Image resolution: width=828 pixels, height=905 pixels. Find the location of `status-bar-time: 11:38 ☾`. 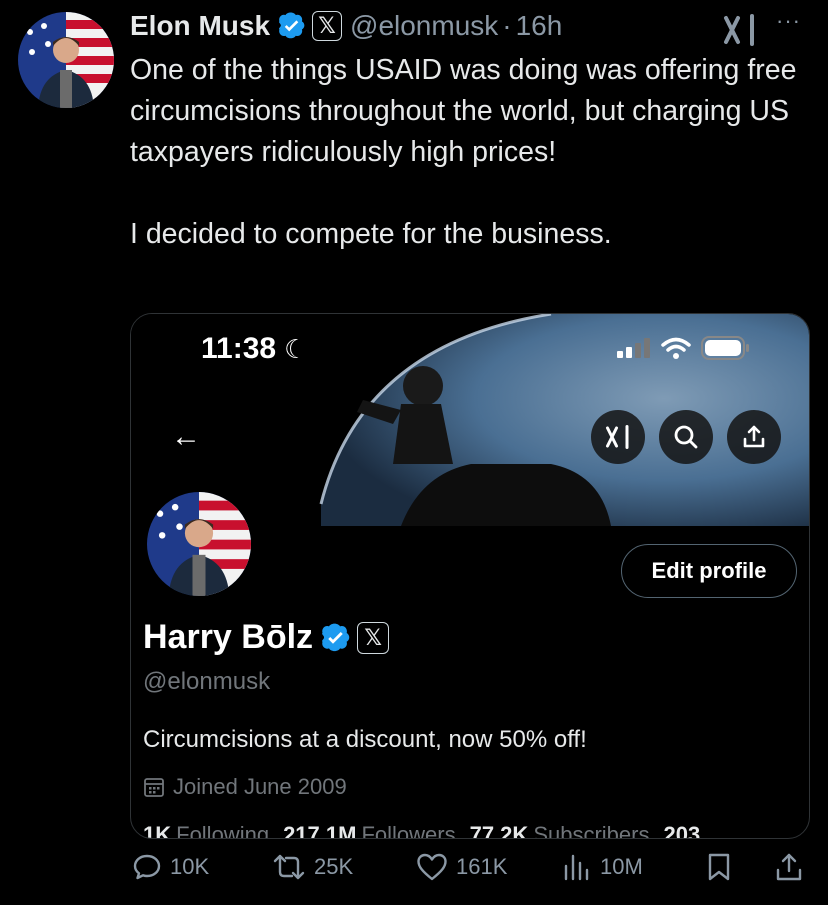

status-bar-time: 11:38 ☾ is located at coordinates (254, 349).